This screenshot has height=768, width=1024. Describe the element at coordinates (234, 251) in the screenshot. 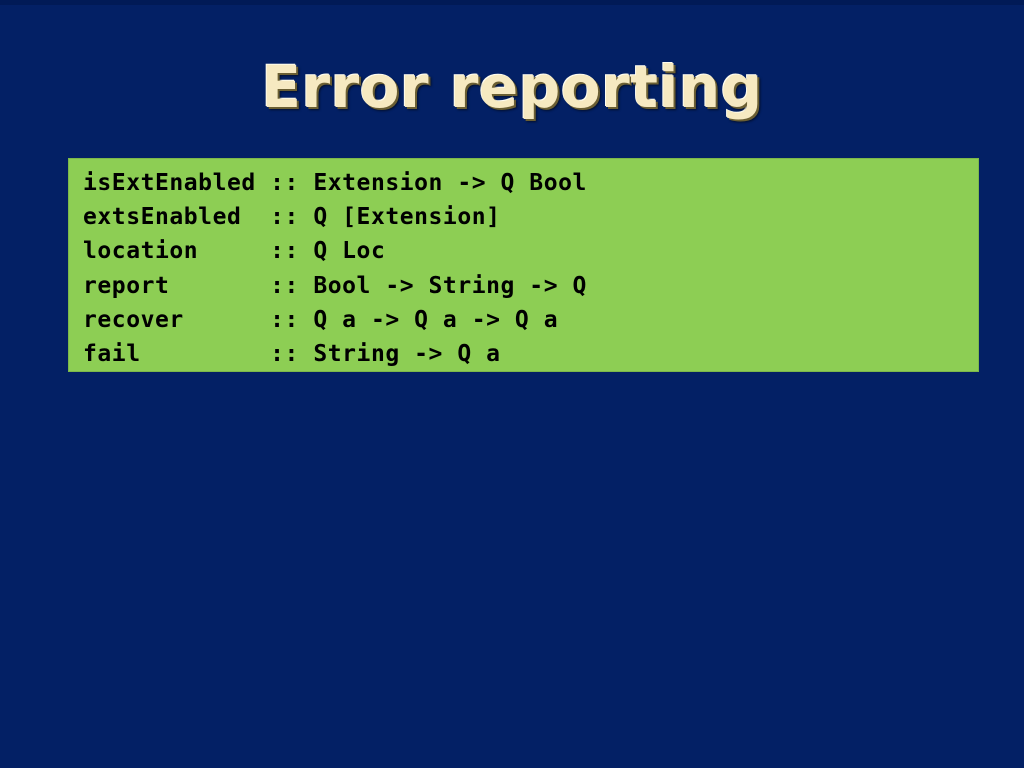

I see `code-line: location :: Q Loc` at that location.